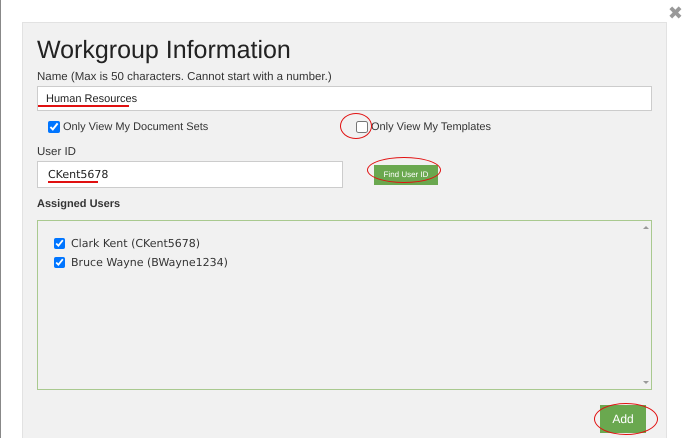  Describe the element at coordinates (344, 98) in the screenshot. I see `name-field: Human Resources` at that location.